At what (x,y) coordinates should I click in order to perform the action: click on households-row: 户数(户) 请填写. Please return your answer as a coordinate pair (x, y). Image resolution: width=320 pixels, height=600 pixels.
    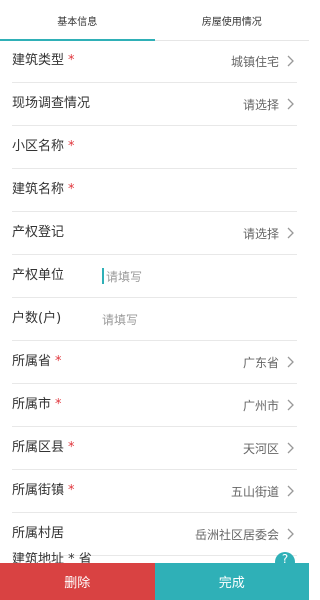
    Looking at the image, I should click on (154, 319).